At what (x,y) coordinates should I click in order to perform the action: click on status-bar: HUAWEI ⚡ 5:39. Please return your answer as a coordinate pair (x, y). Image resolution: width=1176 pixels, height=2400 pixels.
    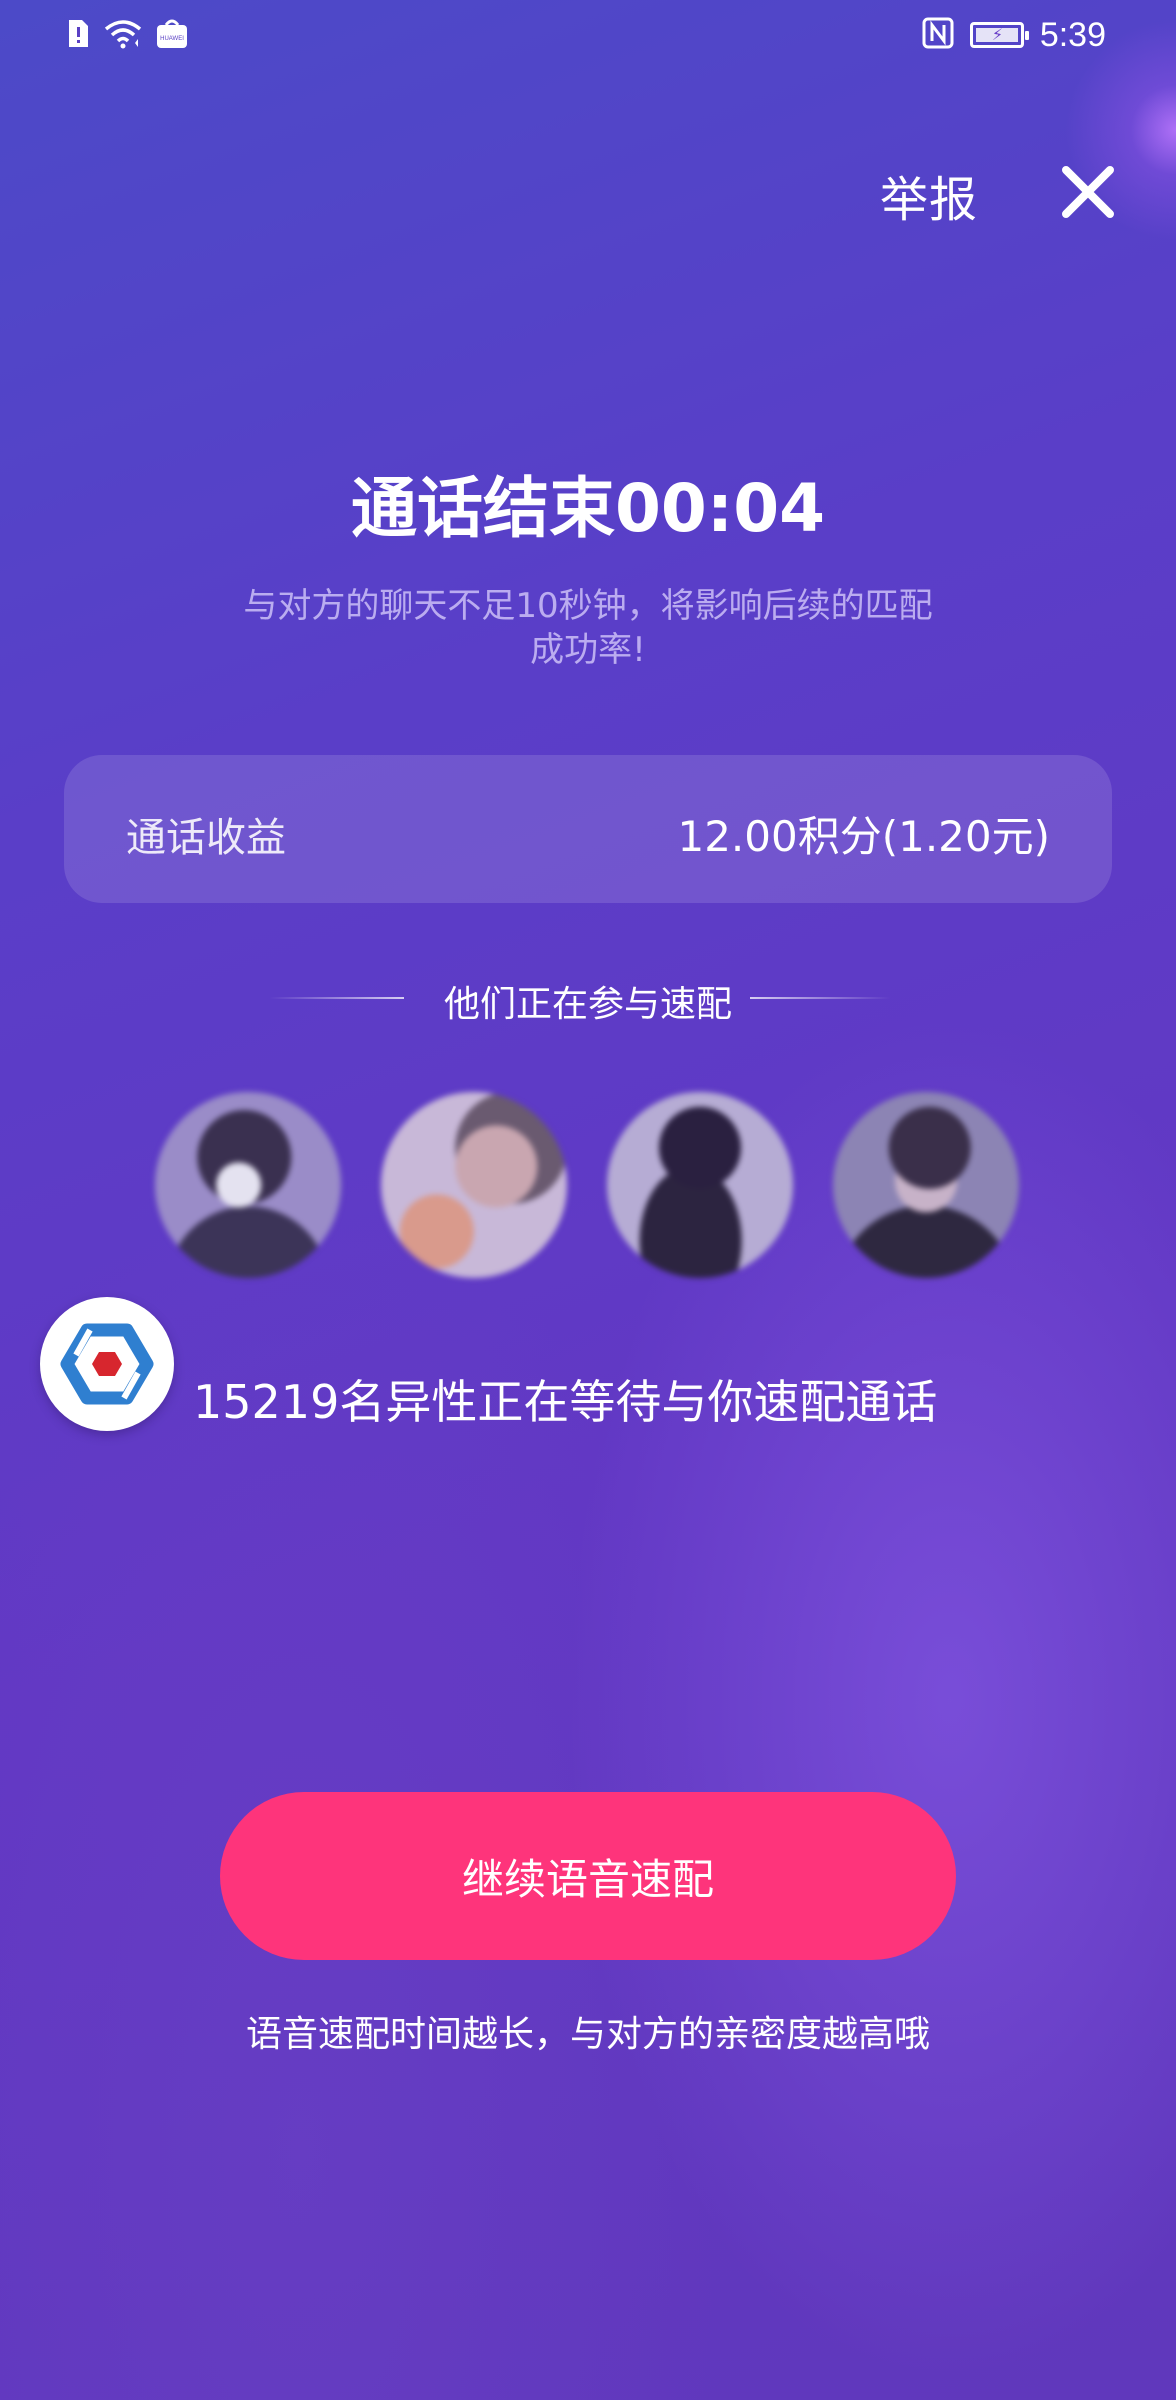
    Looking at the image, I should click on (588, 36).